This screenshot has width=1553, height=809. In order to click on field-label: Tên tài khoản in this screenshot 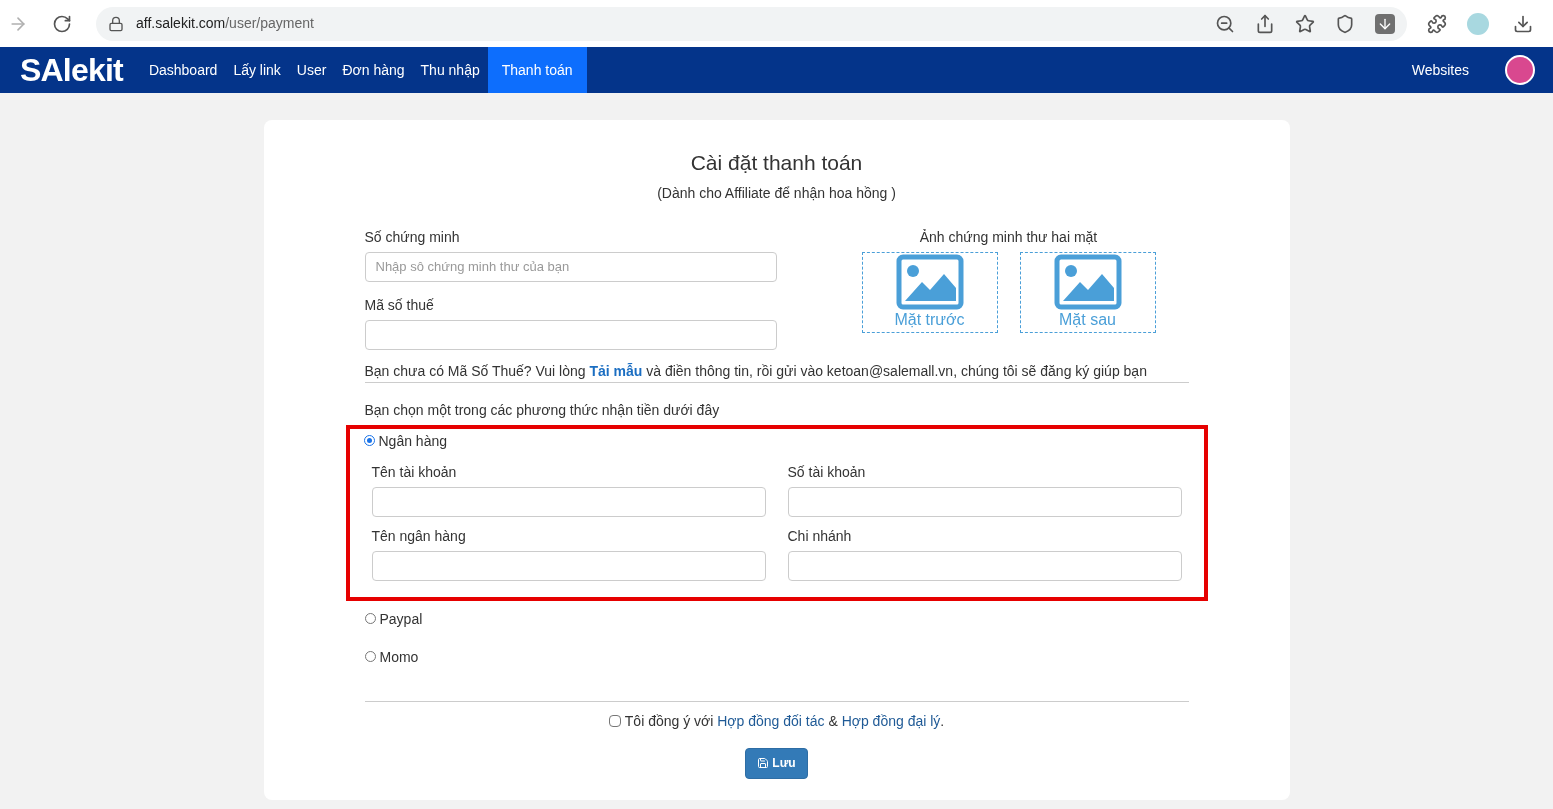, I will do `click(414, 471)`.